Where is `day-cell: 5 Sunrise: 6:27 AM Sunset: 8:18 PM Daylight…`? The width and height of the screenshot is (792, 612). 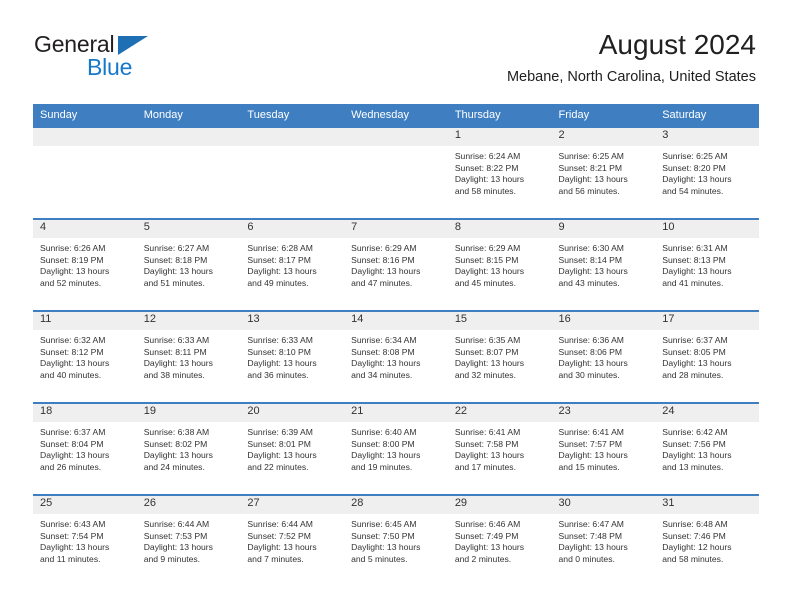 day-cell: 5 Sunrise: 6:27 AM Sunset: 8:18 PM Daylight… is located at coordinates (188, 265).